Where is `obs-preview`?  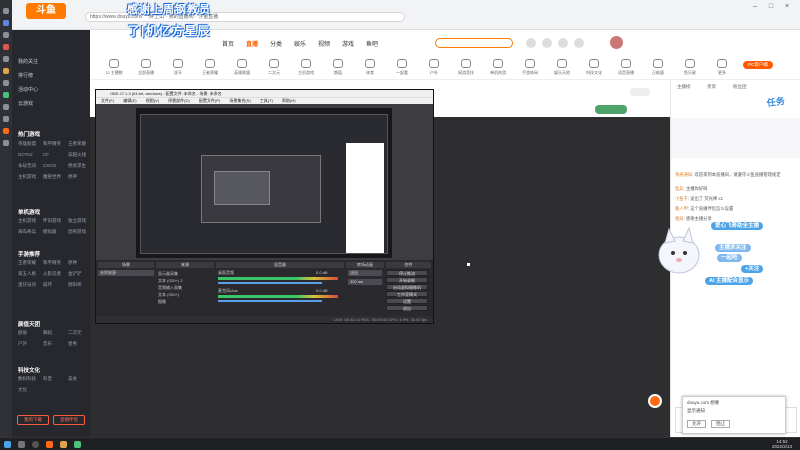 obs-preview is located at coordinates (264, 183).